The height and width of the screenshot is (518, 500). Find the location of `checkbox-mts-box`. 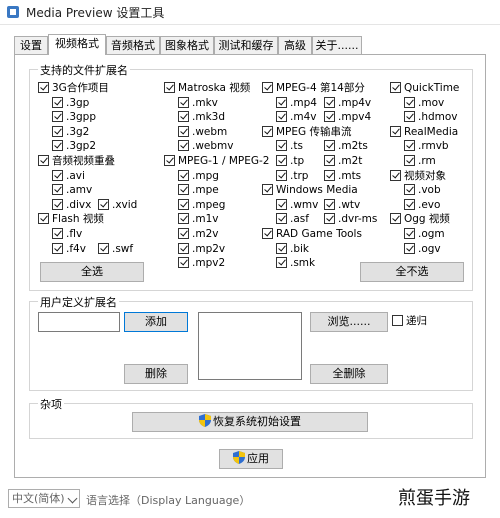

checkbox-mts-box is located at coordinates (329, 175).